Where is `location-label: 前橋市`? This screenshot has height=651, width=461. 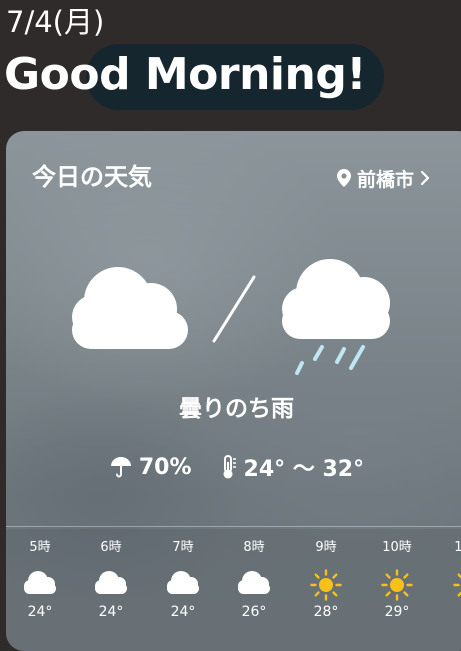 location-label: 前橋市 is located at coordinates (385, 179).